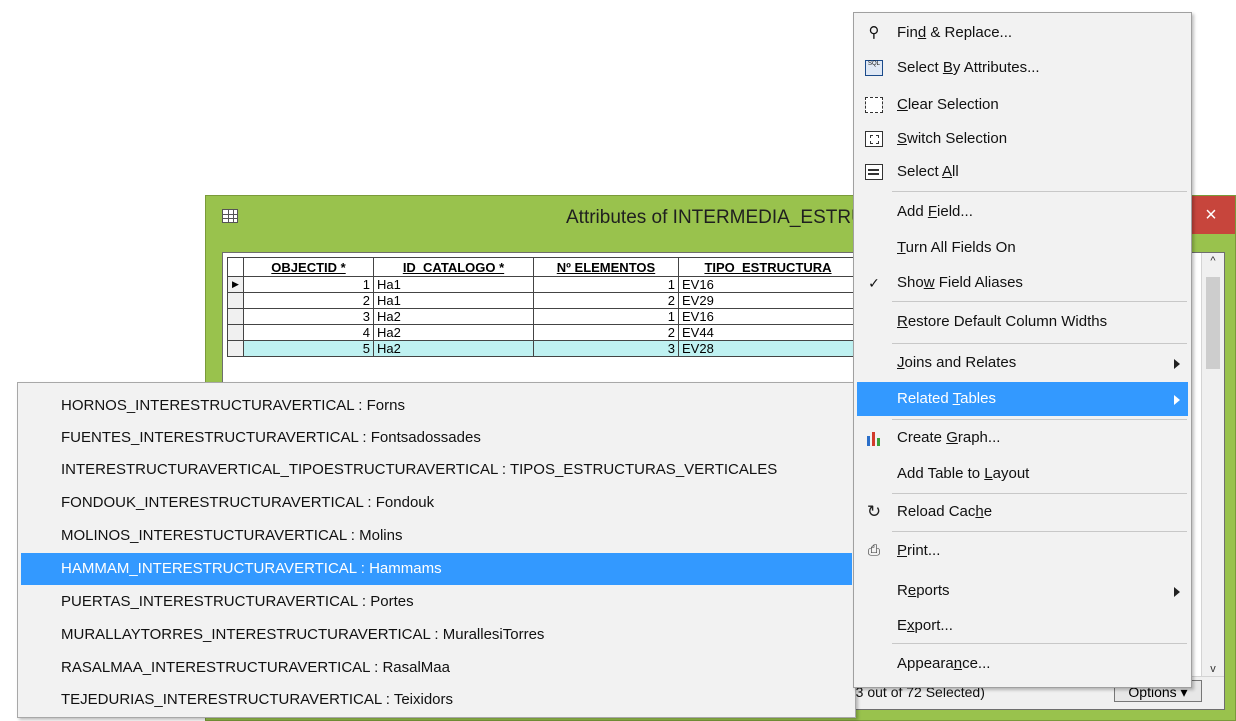 The height and width of the screenshot is (721, 1236). Describe the element at coordinates (978, 398) in the screenshot. I see `menu-label: ables` at that location.